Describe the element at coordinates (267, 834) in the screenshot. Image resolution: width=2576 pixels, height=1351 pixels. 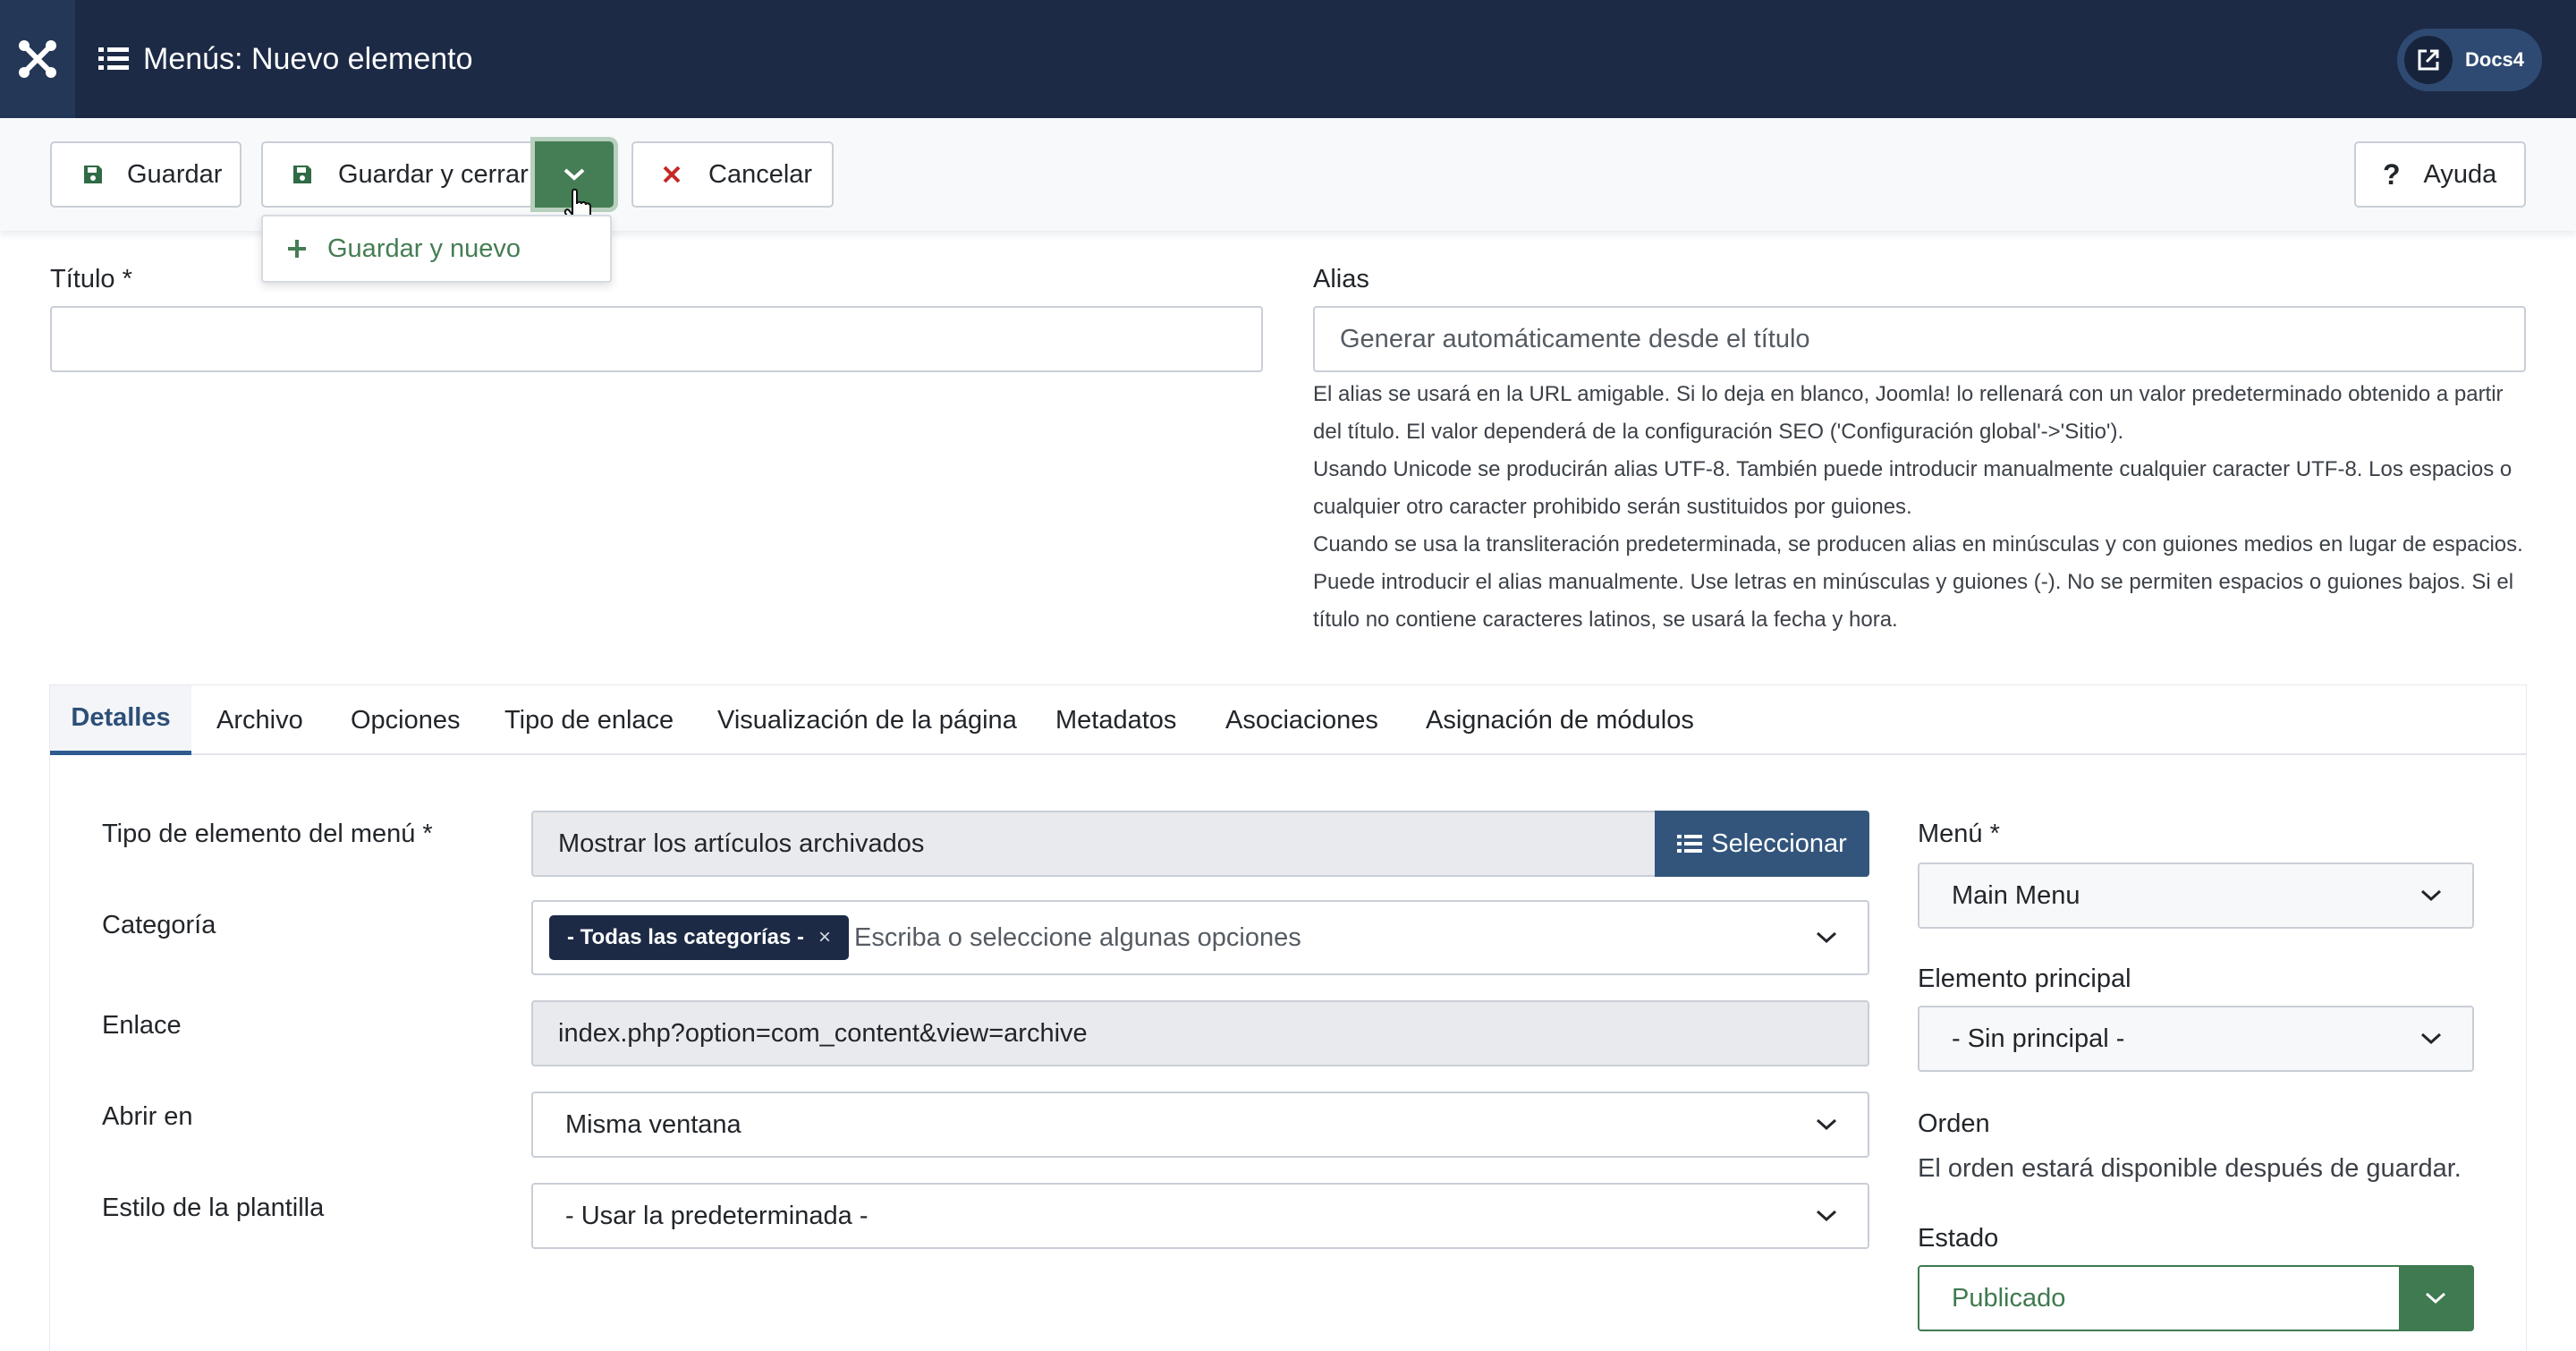
I see `menu-item-type-label: Tipo de elemento del menú *` at that location.